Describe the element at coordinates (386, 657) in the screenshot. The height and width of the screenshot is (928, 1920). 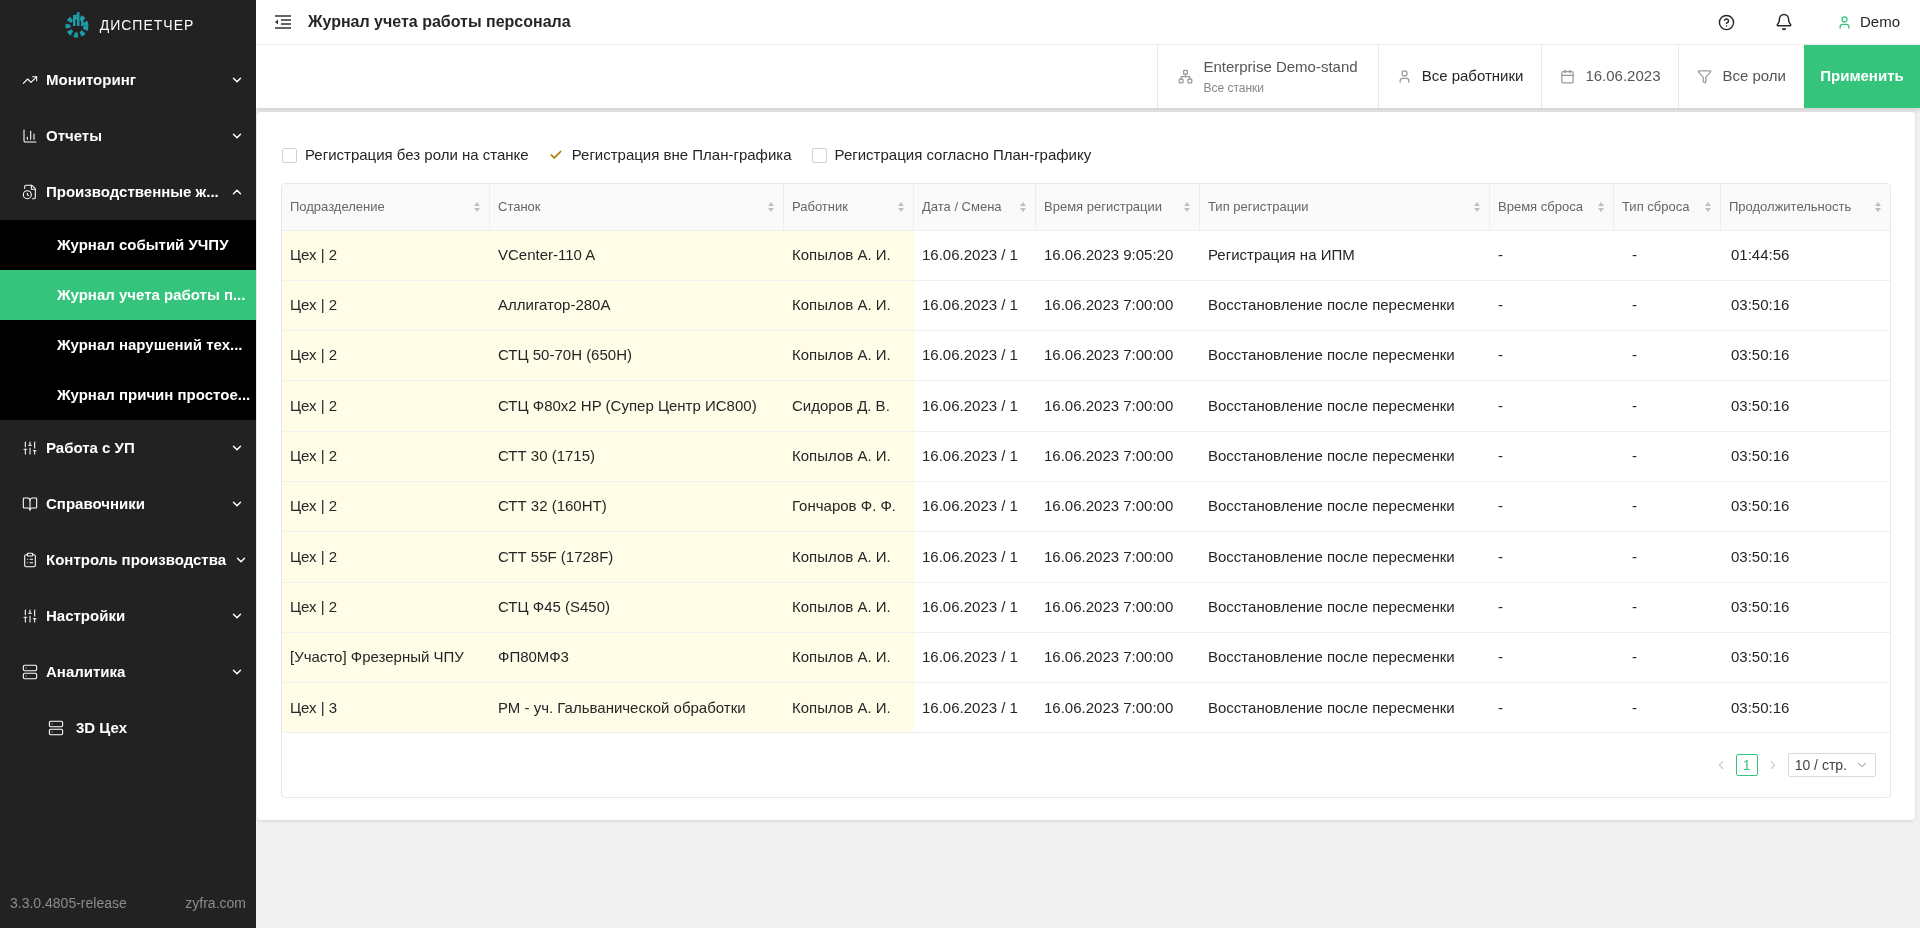
I see `table-cell: [Участо] Фрезерный ЧПУ` at that location.